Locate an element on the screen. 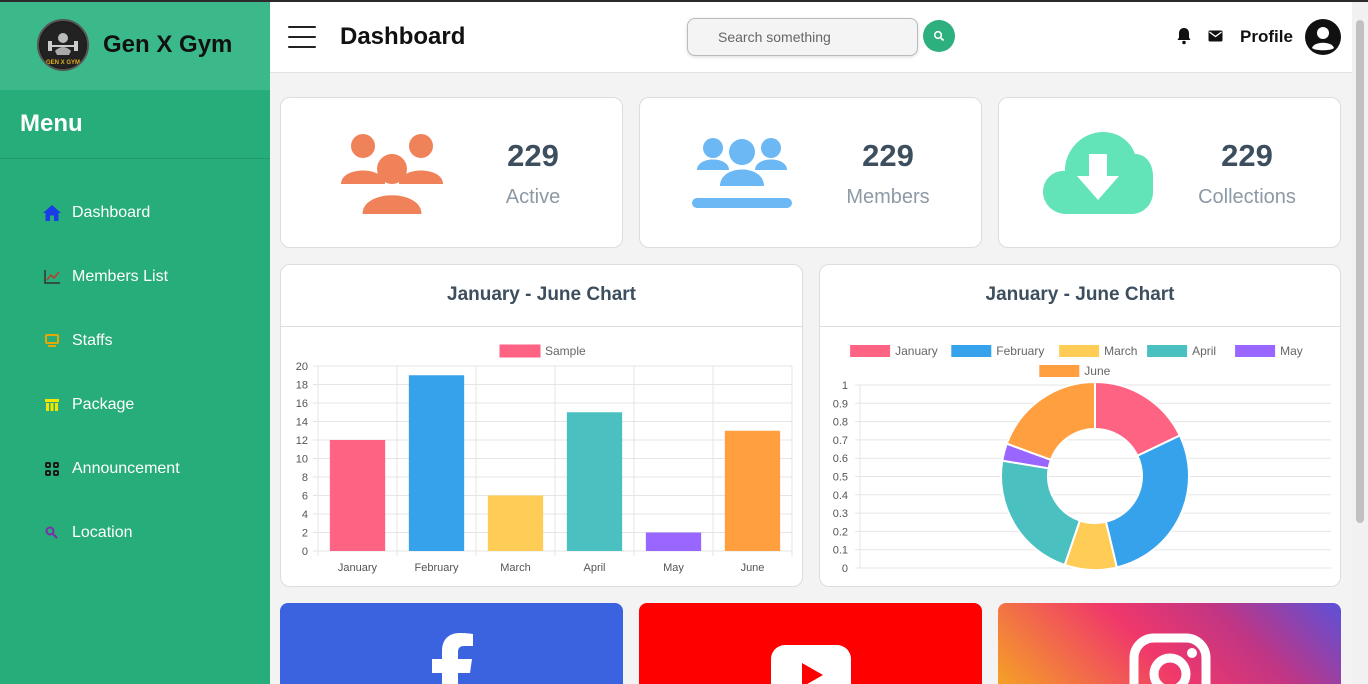  x-tick-label: January is located at coordinates (358, 568).